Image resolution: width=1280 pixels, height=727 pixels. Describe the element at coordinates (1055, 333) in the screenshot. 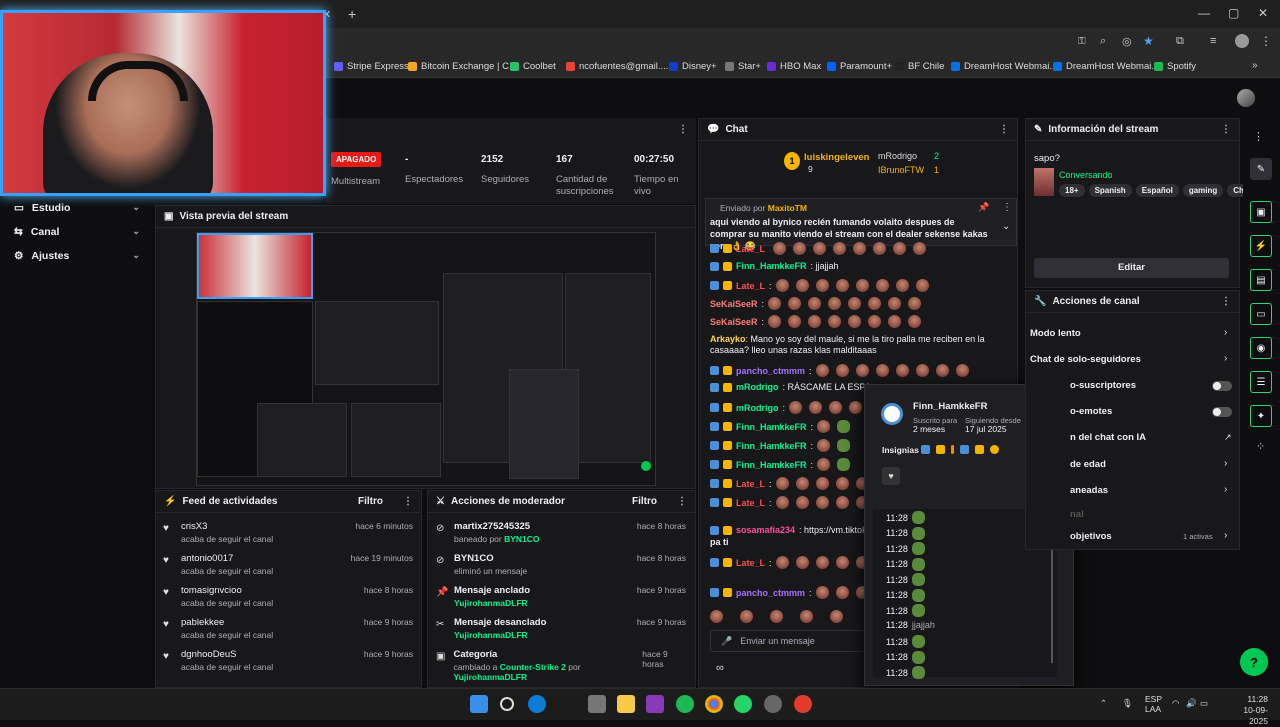

I see `channel-action-item: Modo lento` at that location.